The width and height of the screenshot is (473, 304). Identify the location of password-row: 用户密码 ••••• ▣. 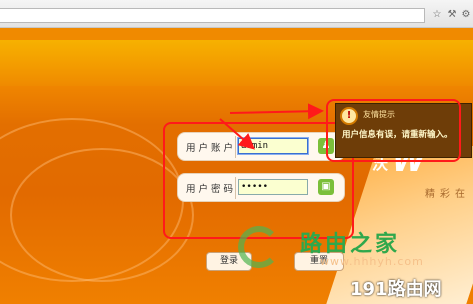
(261, 187).